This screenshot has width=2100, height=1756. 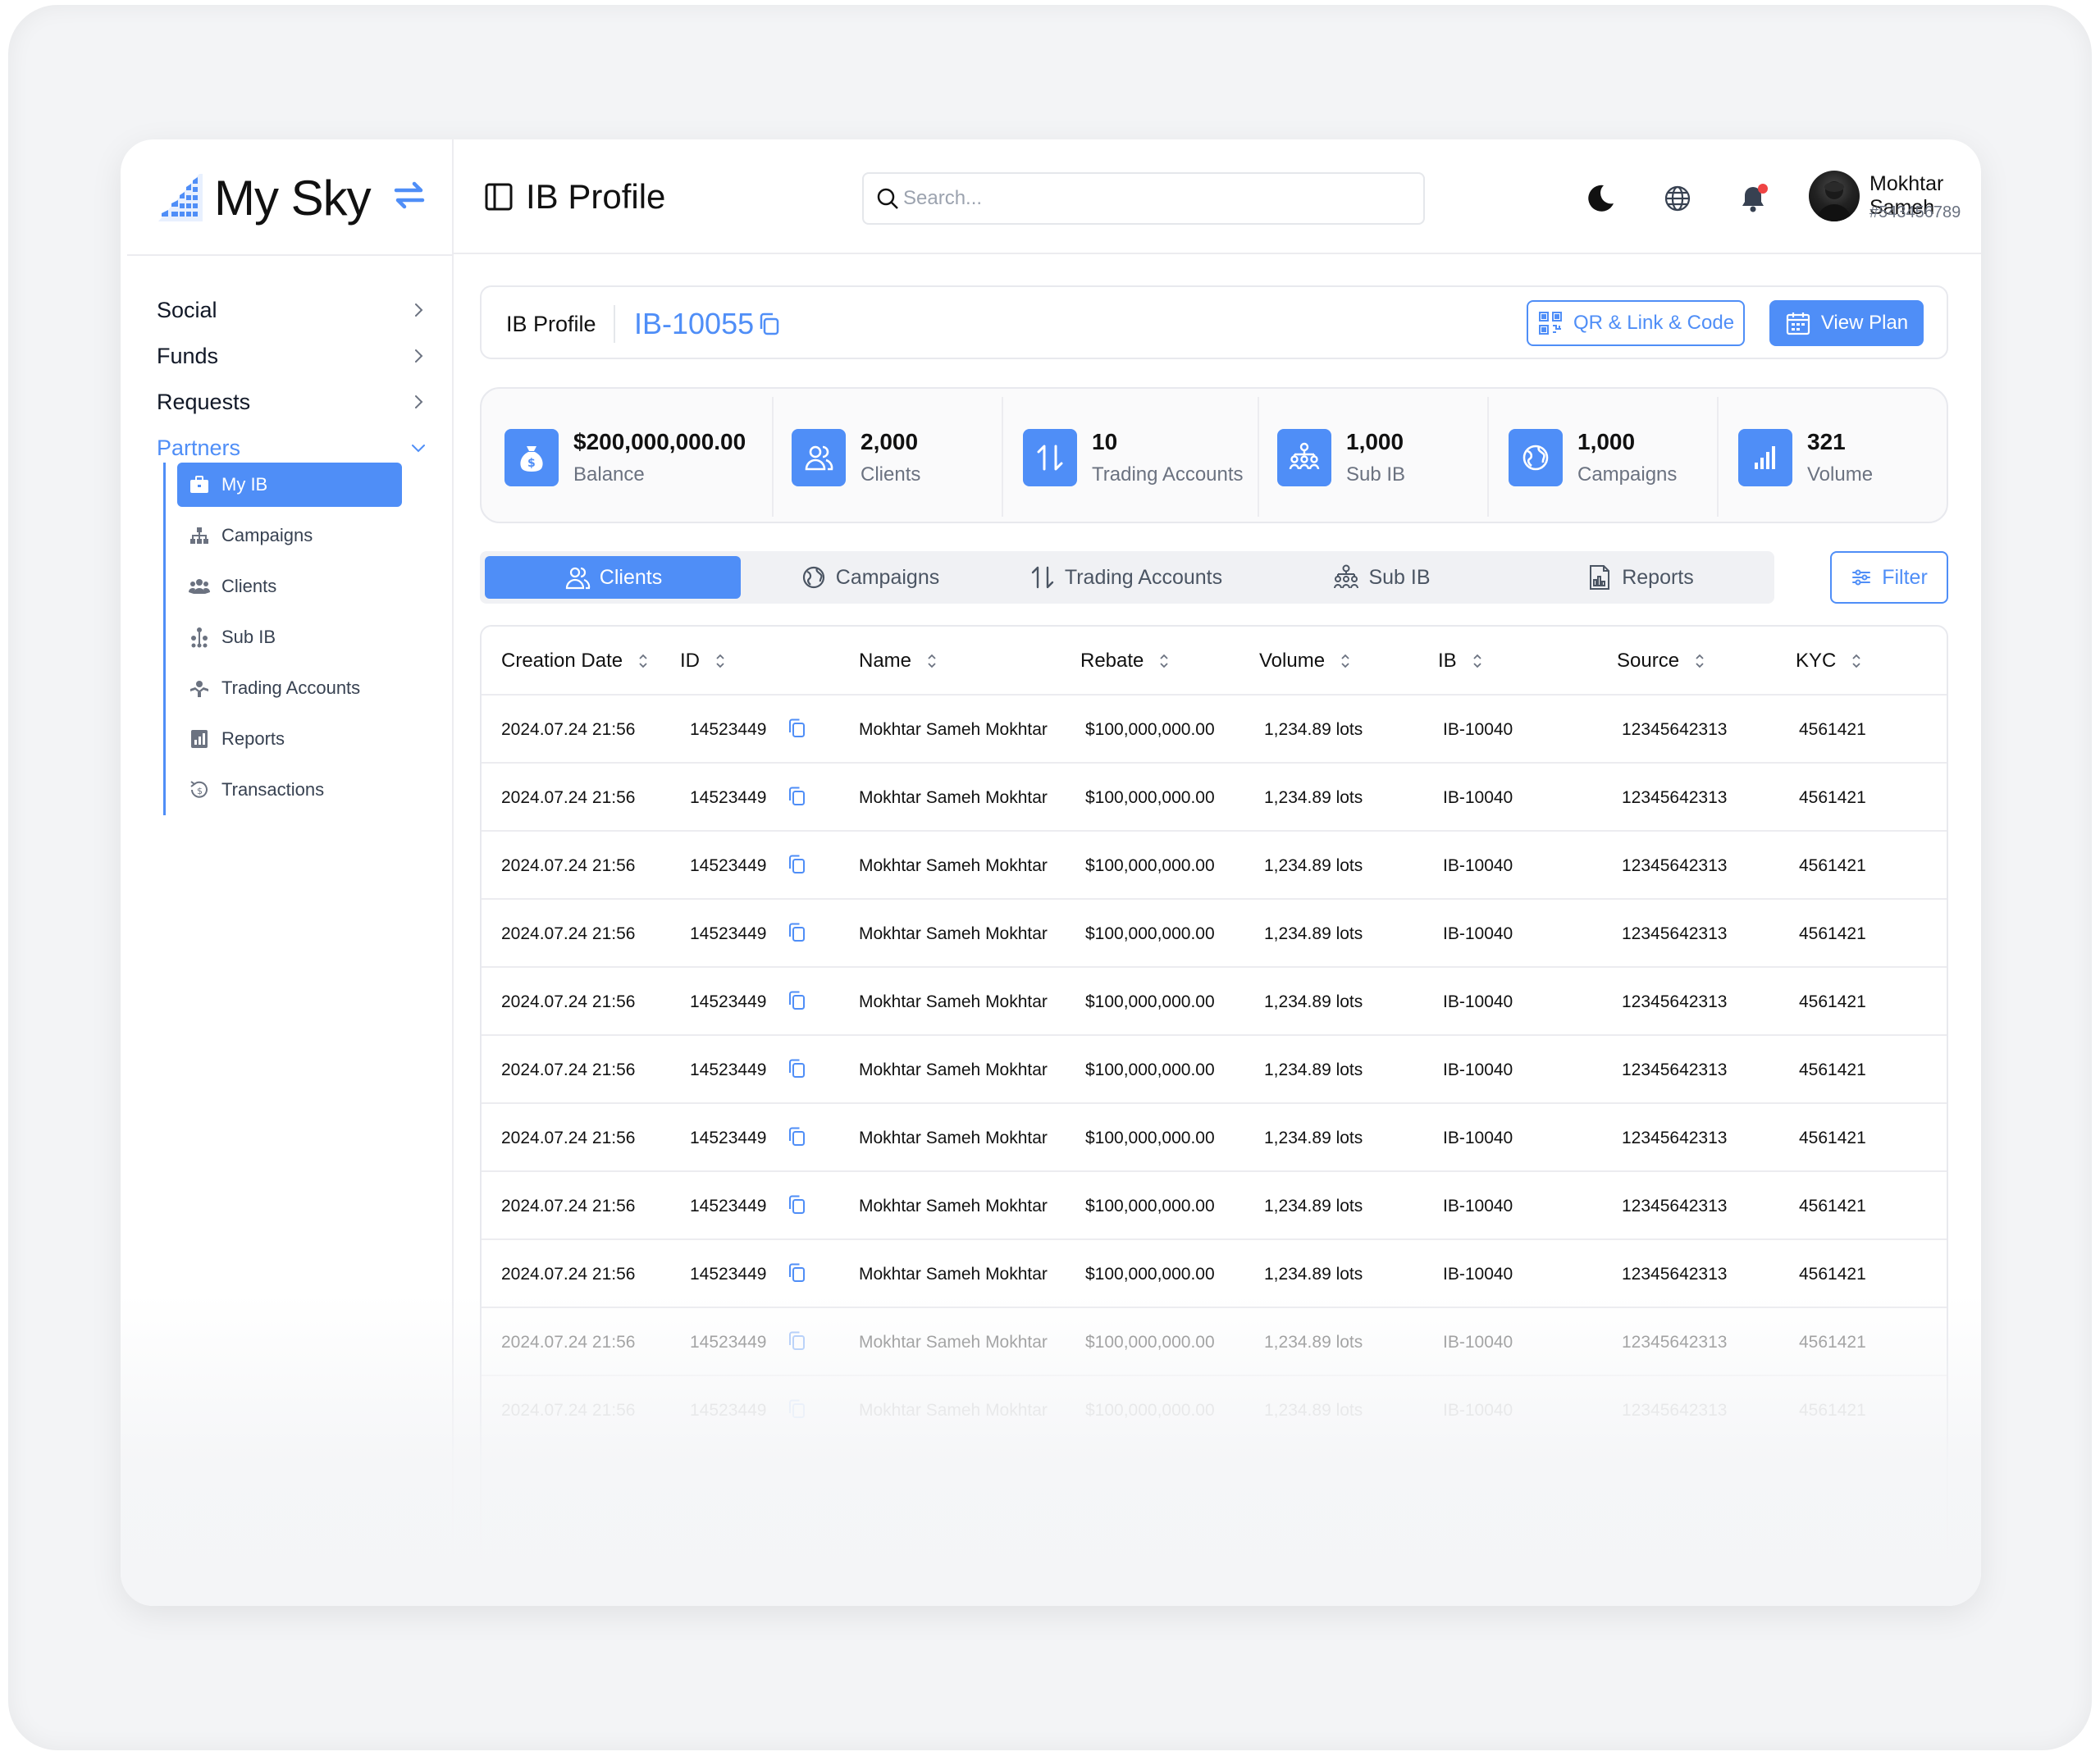 I want to click on filter-button: Filter, so click(x=1889, y=577).